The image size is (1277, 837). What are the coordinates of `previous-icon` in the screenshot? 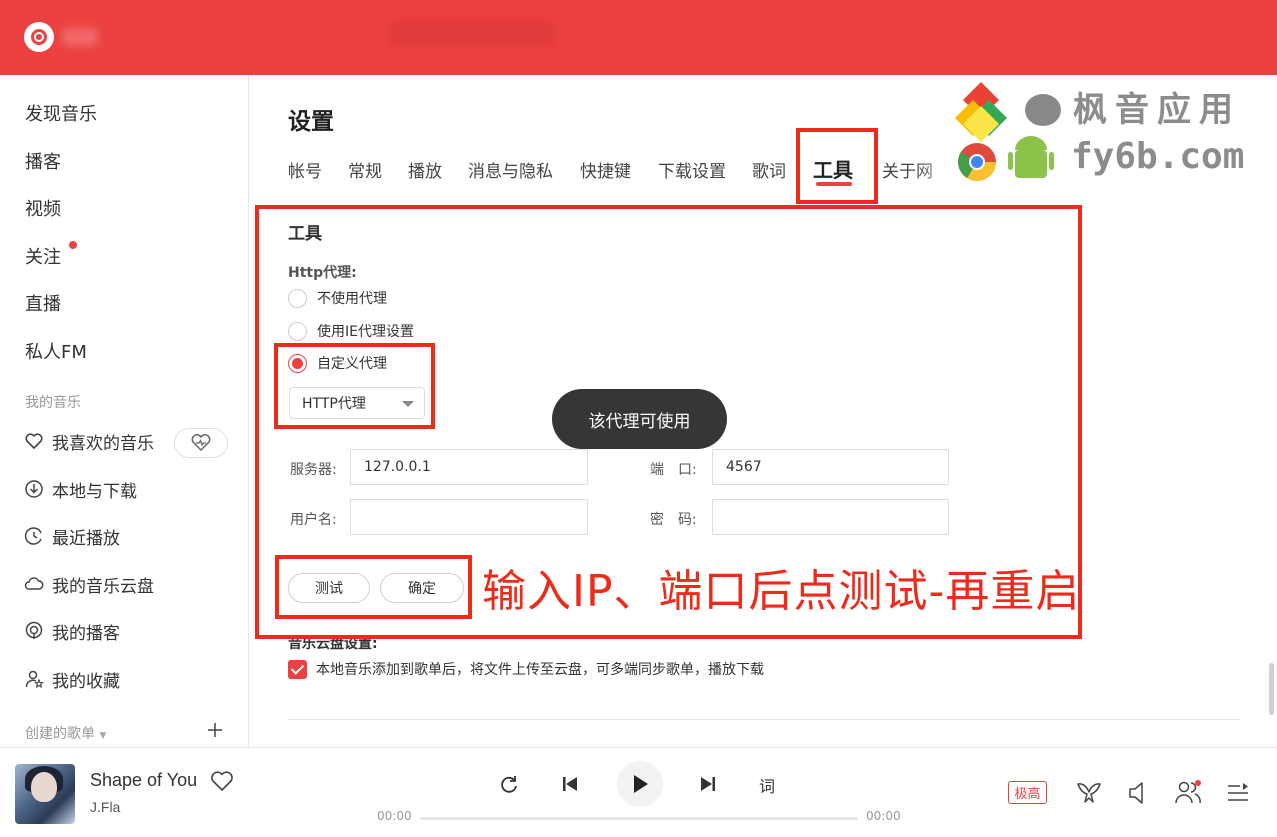 It's located at (570, 784).